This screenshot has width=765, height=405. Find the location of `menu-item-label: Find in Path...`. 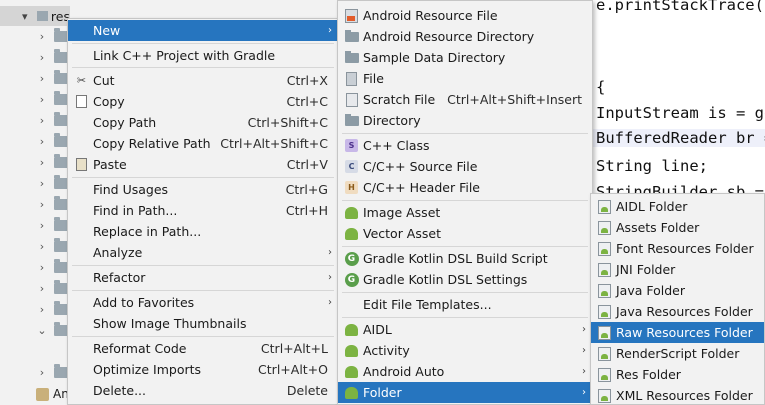

menu-item-label: Find in Path... is located at coordinates (135, 210).